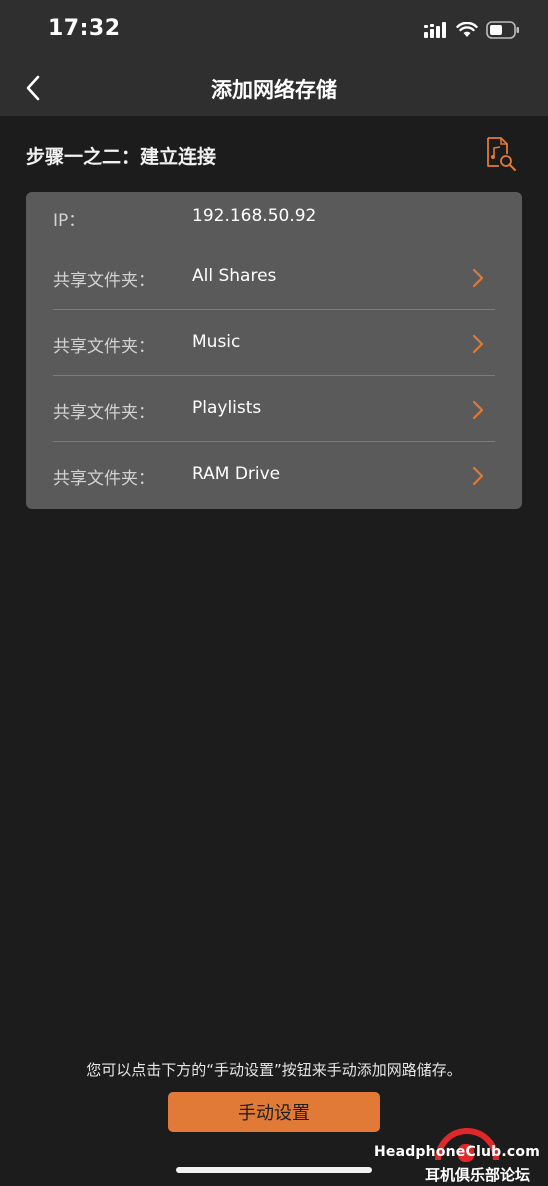 Image resolution: width=548 pixels, height=1186 pixels. Describe the element at coordinates (274, 1112) in the screenshot. I see `manual-setup-button: 手动设置` at that location.